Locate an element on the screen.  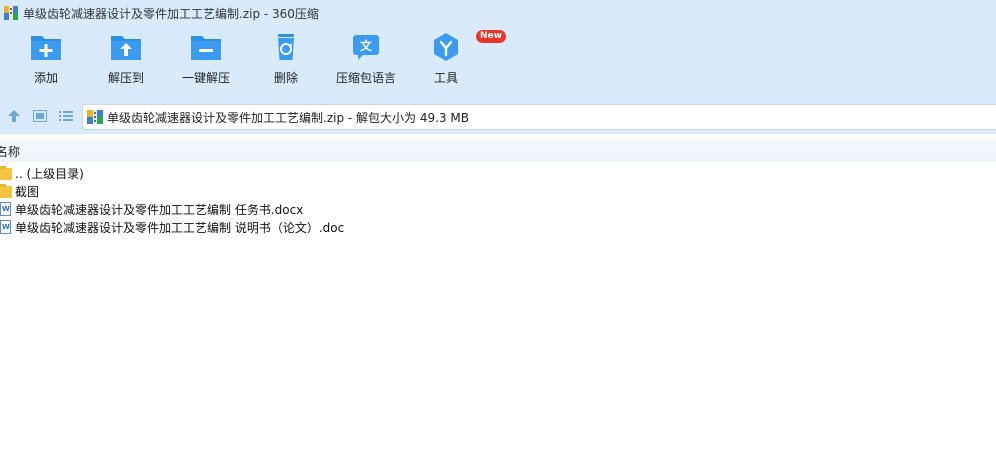
extract-to-label: 解压到 is located at coordinates (125, 78).